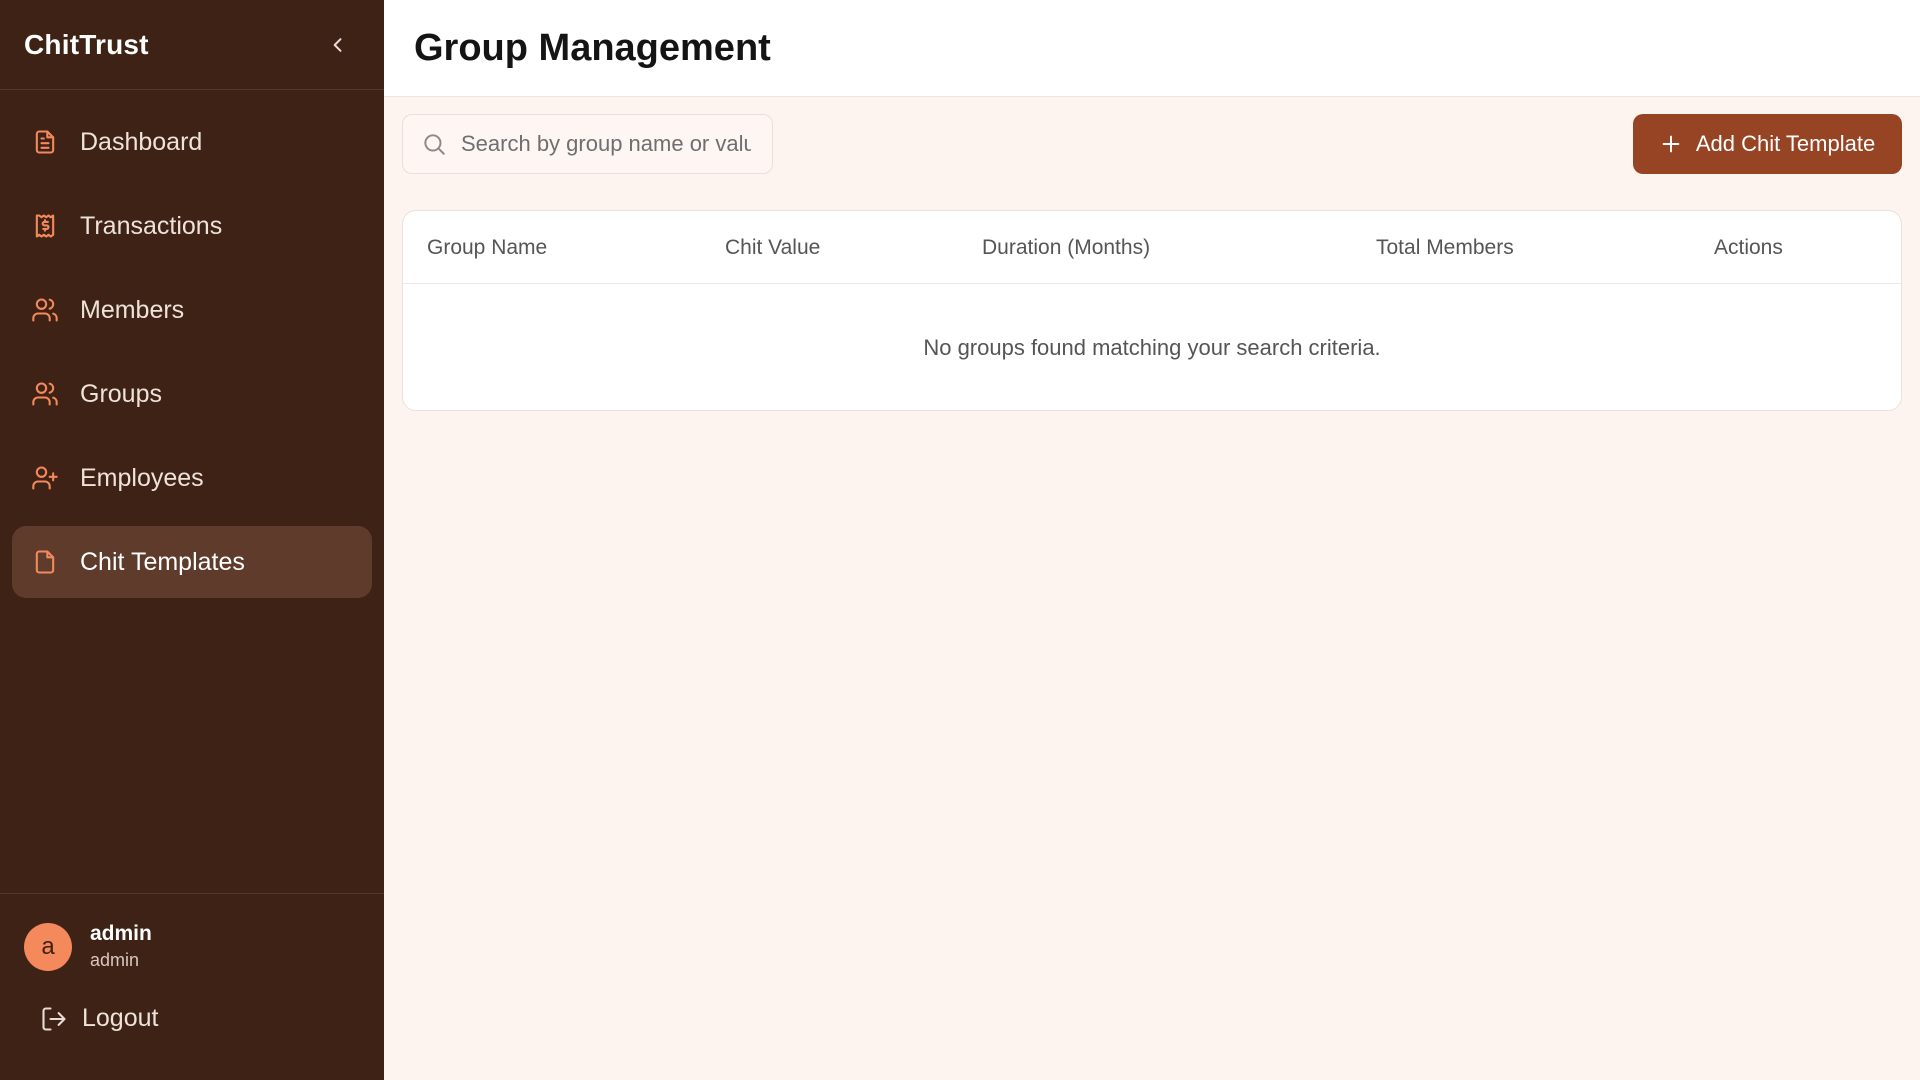  What do you see at coordinates (1152, 48) in the screenshot?
I see `page-header: Group Management` at bounding box center [1152, 48].